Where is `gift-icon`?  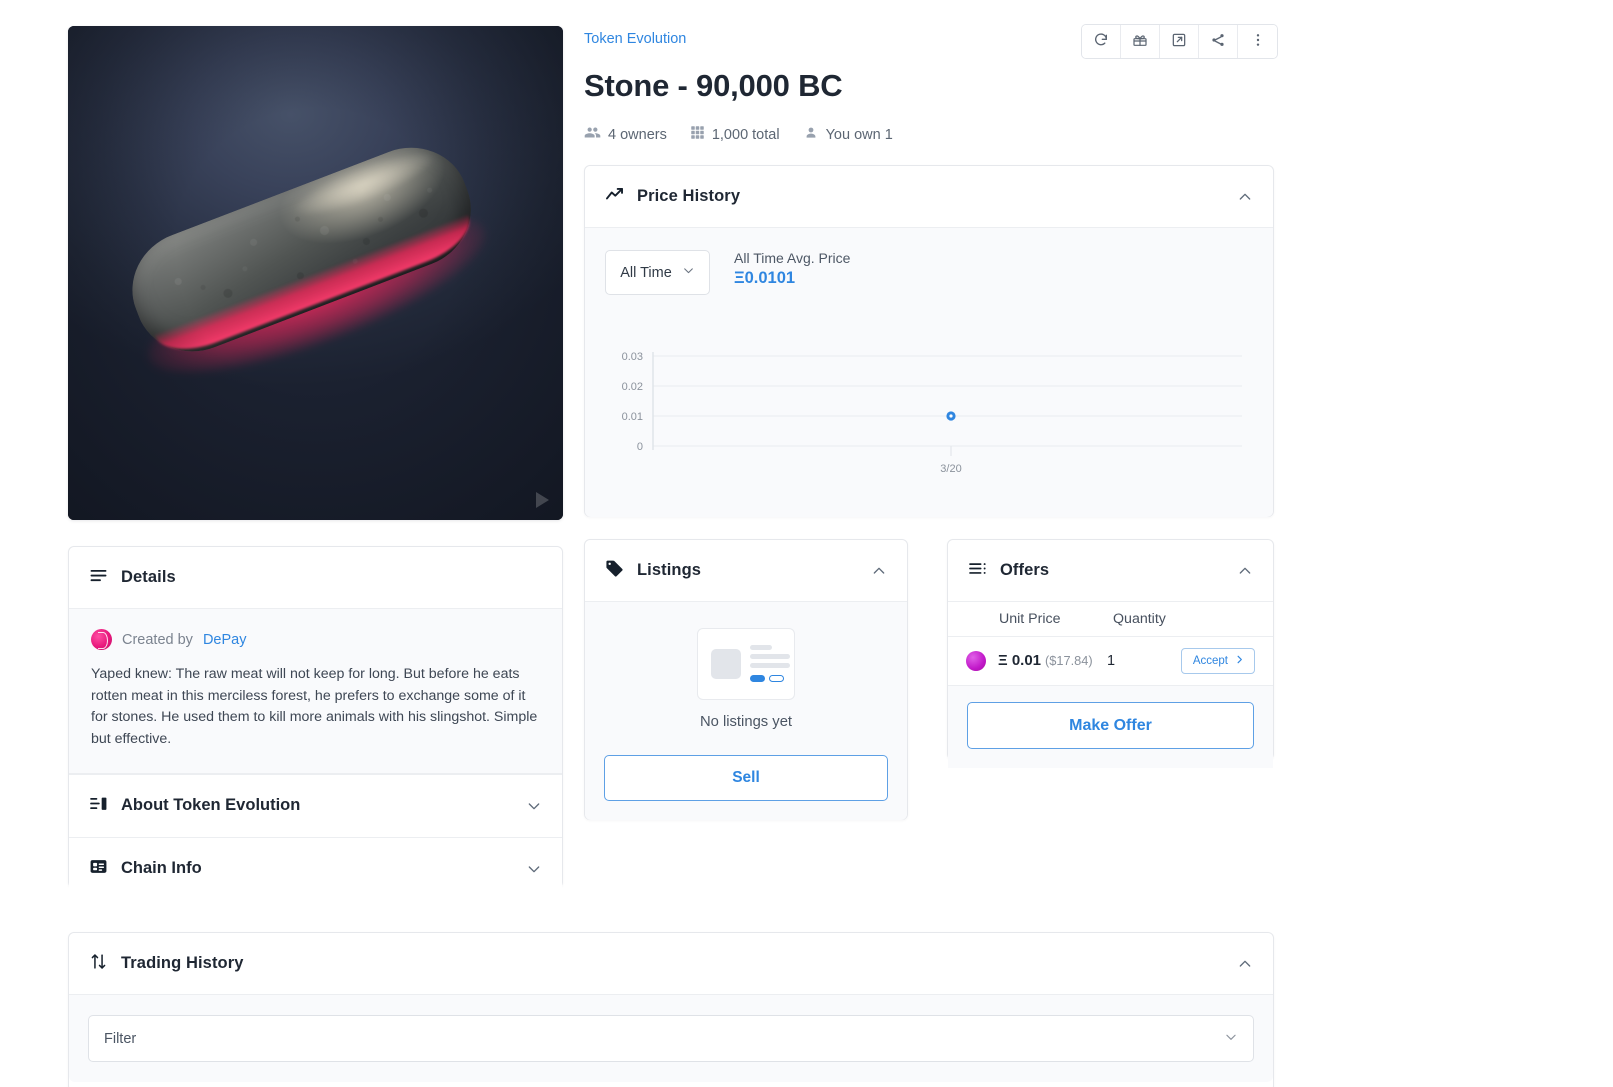 gift-icon is located at coordinates (1140, 41).